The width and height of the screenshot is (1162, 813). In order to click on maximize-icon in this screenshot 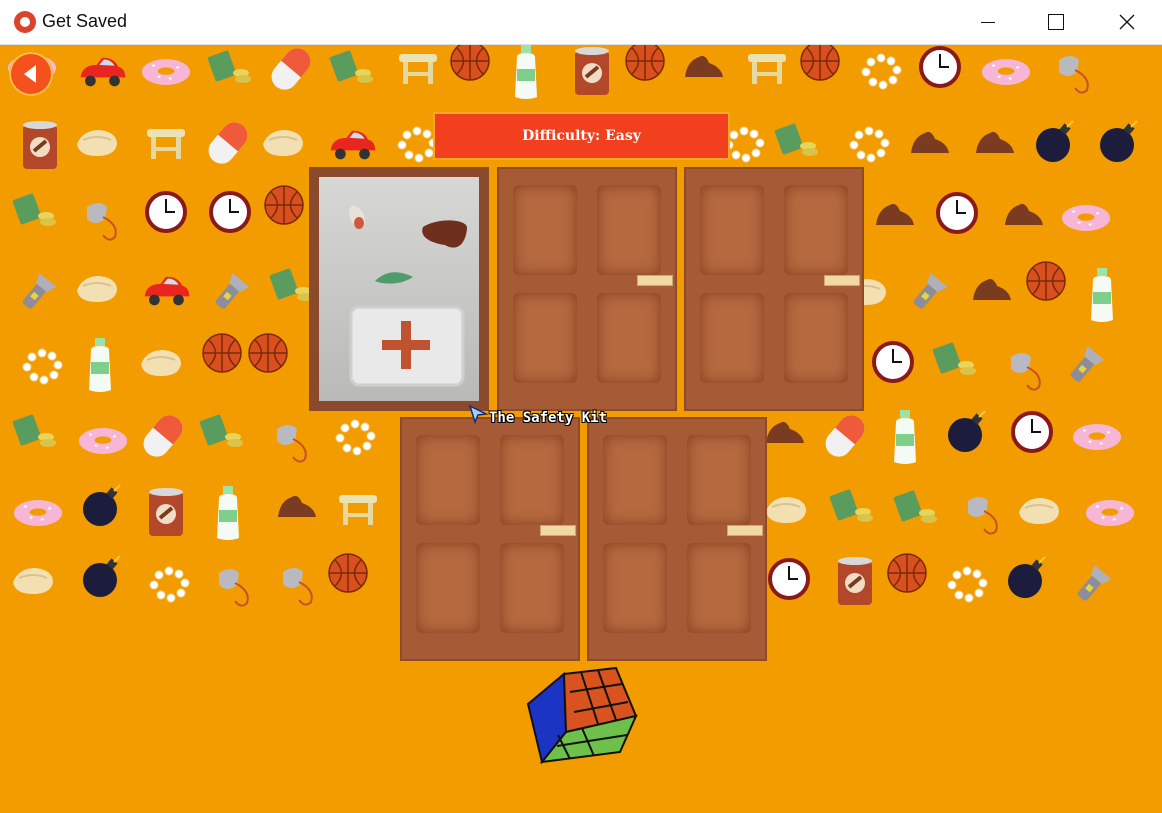, I will do `click(1056, 22)`.